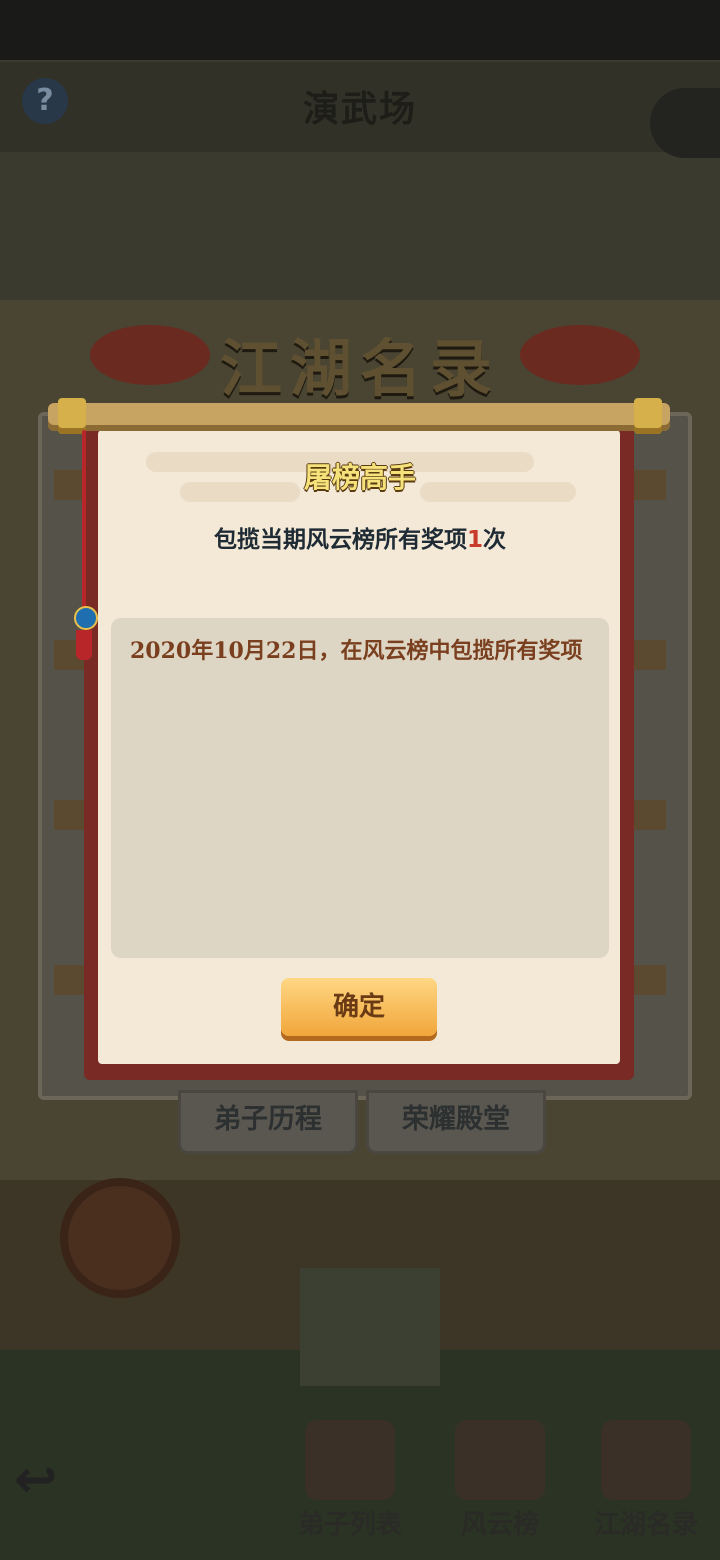  Describe the element at coordinates (356, 651) in the screenshot. I see `detail-text: 2020年10月22日，在风云榜中包揽所有奖项` at that location.